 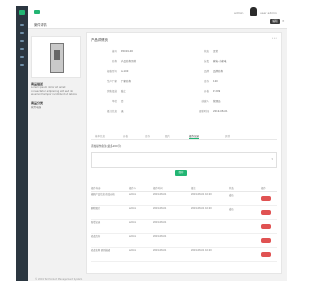 What do you see at coordinates (184, 227) in the screenshot?
I see `table-row: 新增记录 admin 2019-08-01` at bounding box center [184, 227].